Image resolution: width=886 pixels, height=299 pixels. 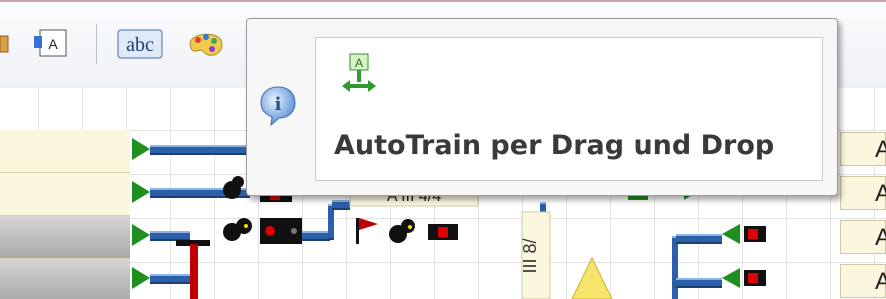 What do you see at coordinates (96, 44) in the screenshot?
I see `toolbar-separator` at bounding box center [96, 44].